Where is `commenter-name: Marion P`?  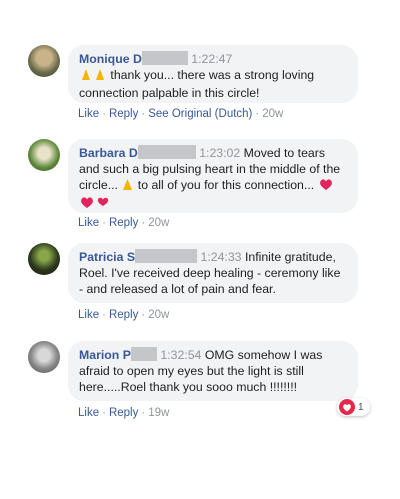 commenter-name: Marion P is located at coordinates (105, 355).